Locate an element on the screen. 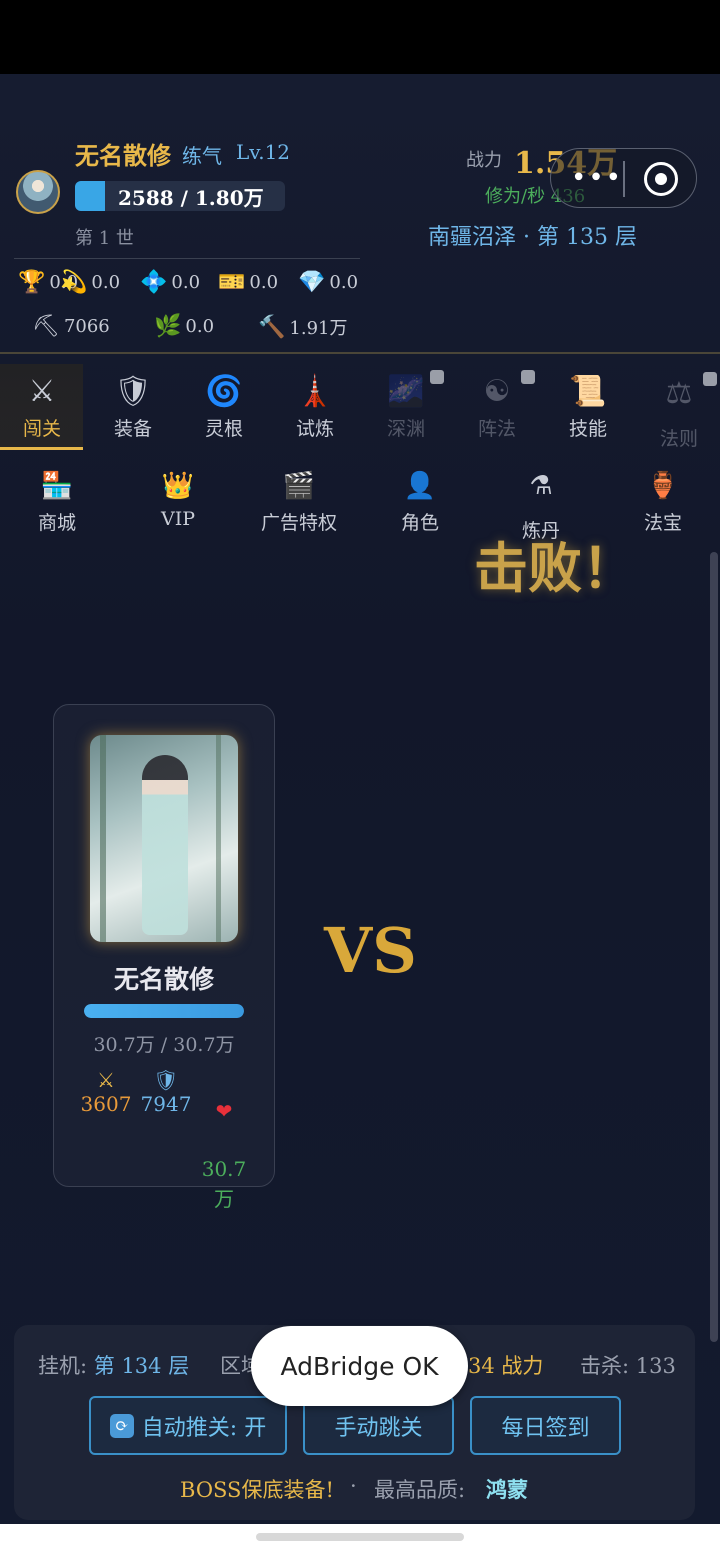 The width and height of the screenshot is (720, 1554). player-realm: 练气 is located at coordinates (202, 156).